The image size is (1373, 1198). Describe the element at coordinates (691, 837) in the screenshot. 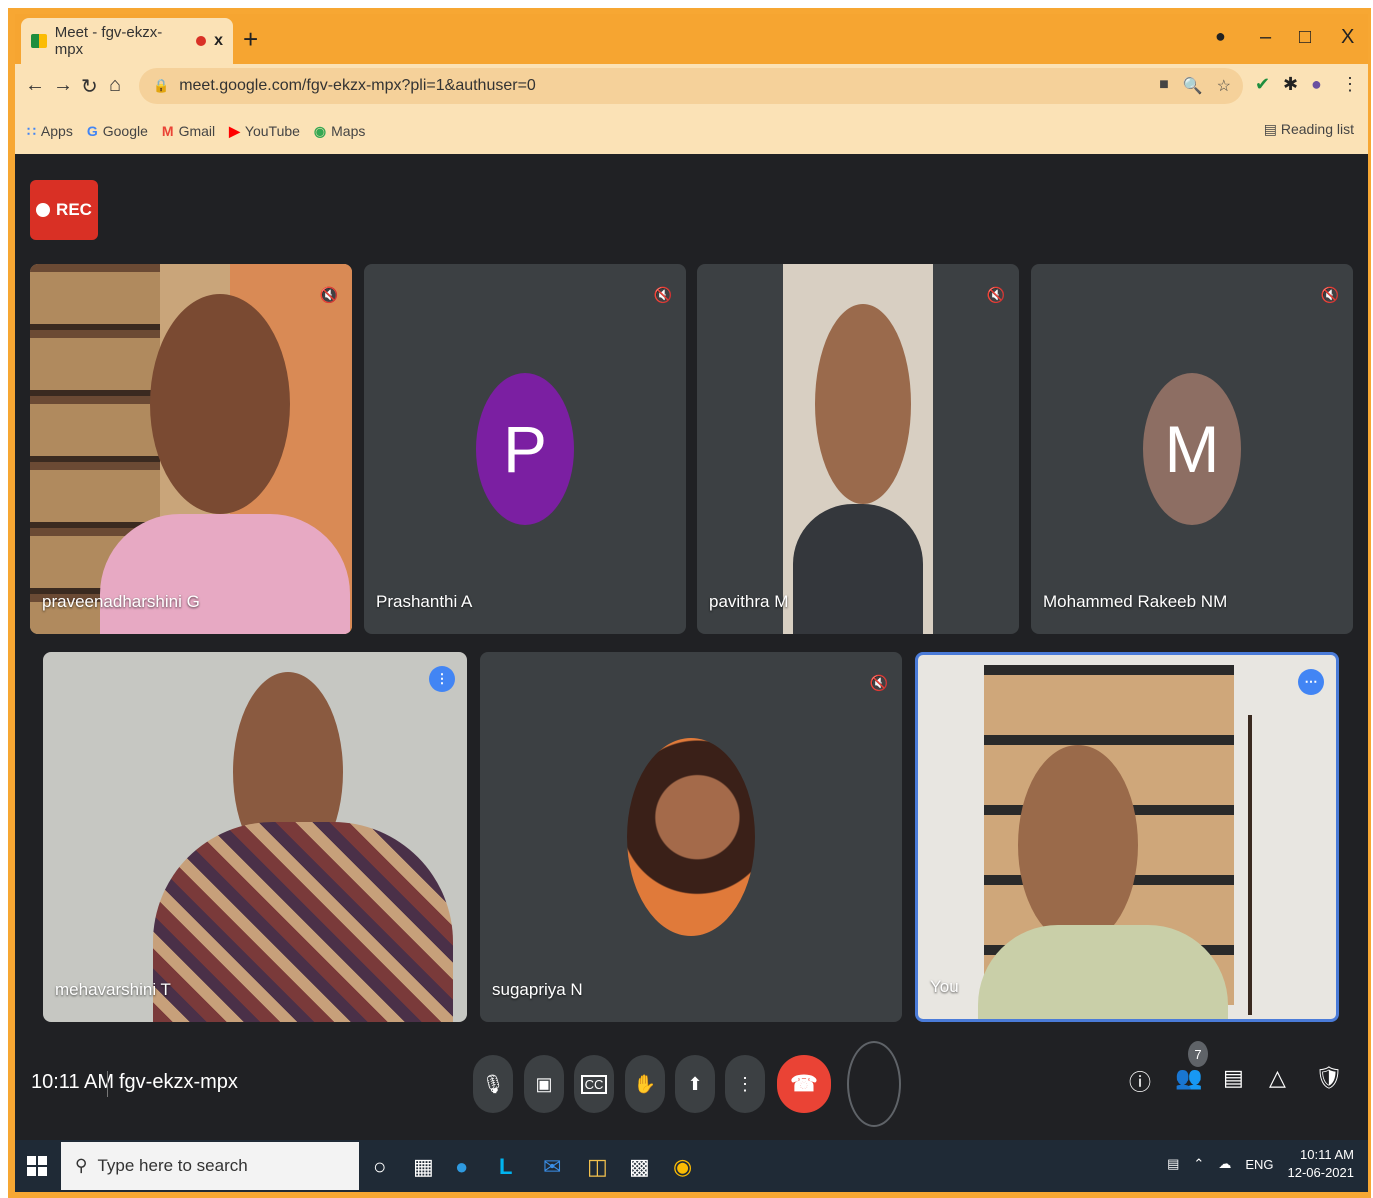

I see `participant-tile: 🔇 sugapriya N` at that location.